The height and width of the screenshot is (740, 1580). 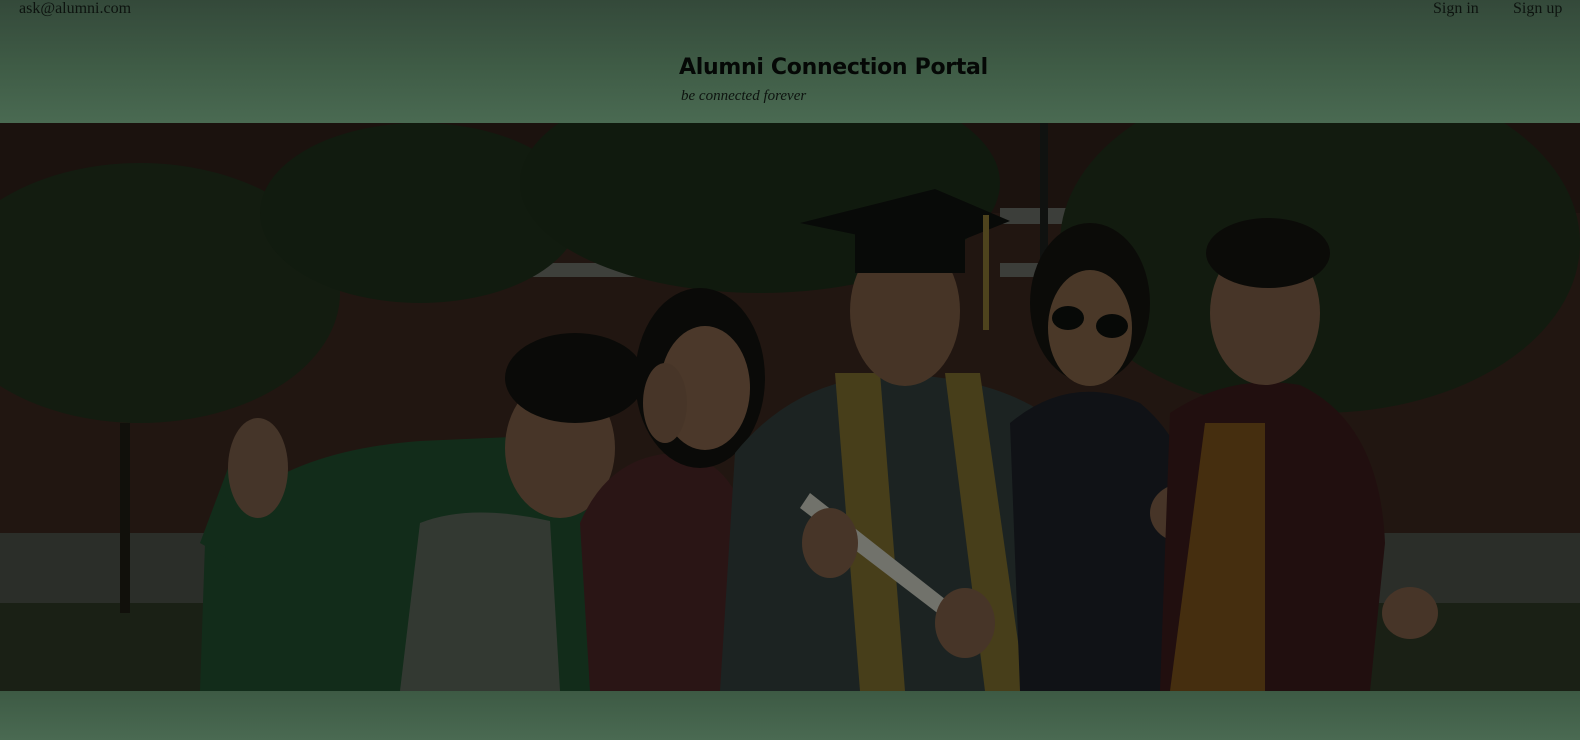 I want to click on sign-up-link: Sign up, so click(x=1537, y=9).